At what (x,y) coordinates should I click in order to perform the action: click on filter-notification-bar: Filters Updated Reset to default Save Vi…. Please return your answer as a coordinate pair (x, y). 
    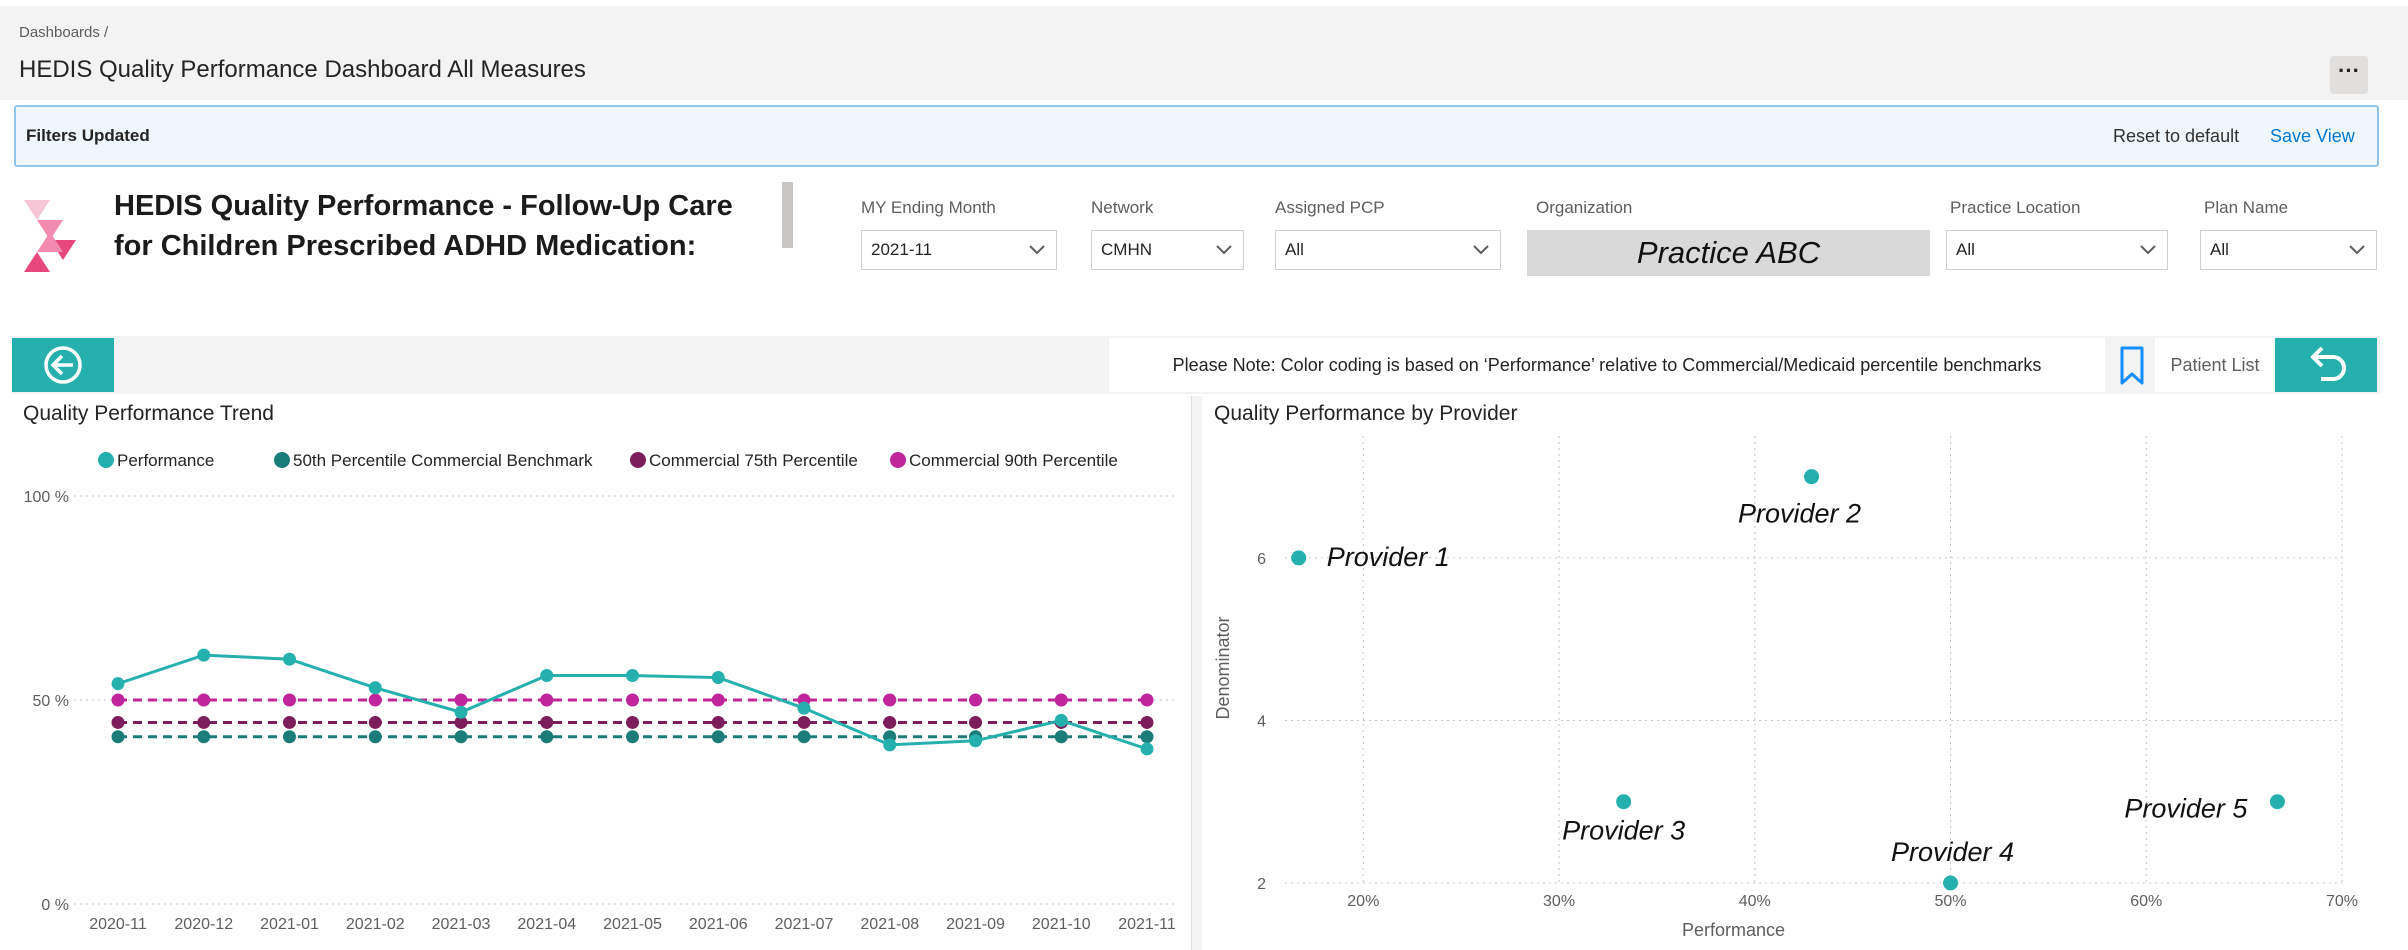
    Looking at the image, I should click on (1196, 136).